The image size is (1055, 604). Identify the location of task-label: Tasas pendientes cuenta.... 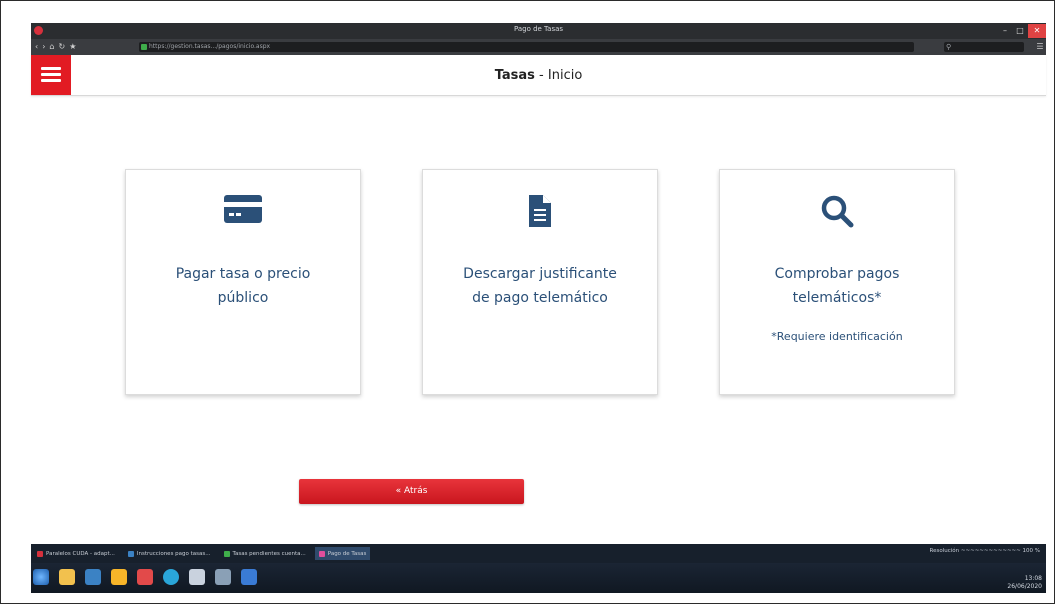
(269, 553).